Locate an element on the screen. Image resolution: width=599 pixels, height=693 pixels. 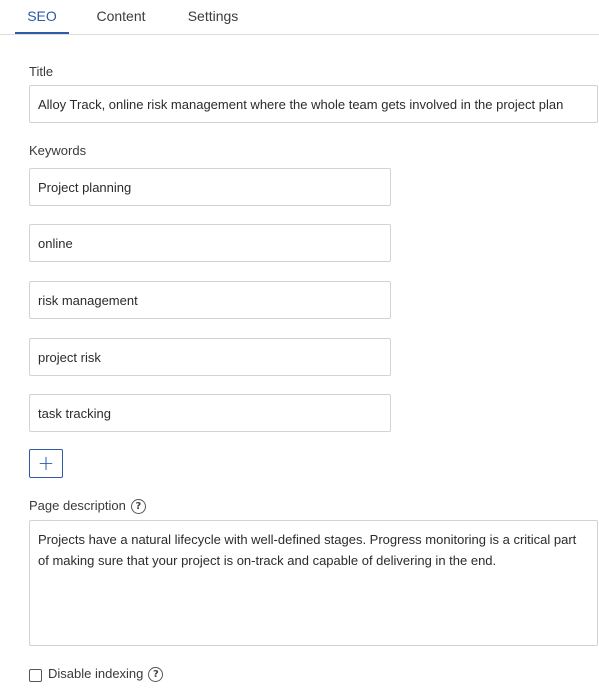
disable-indexing-label: Disable indexing is located at coordinates (95, 673).